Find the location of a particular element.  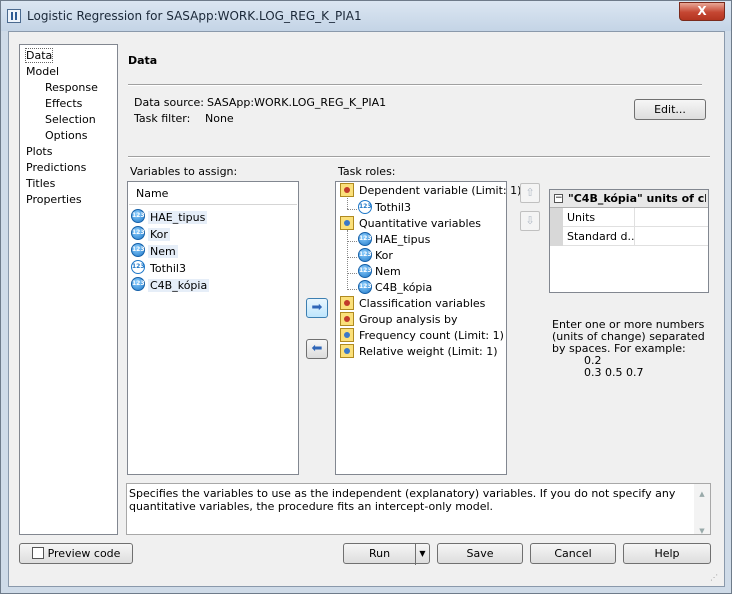

arrow-down-icon: ⇩ is located at coordinates (530, 221).